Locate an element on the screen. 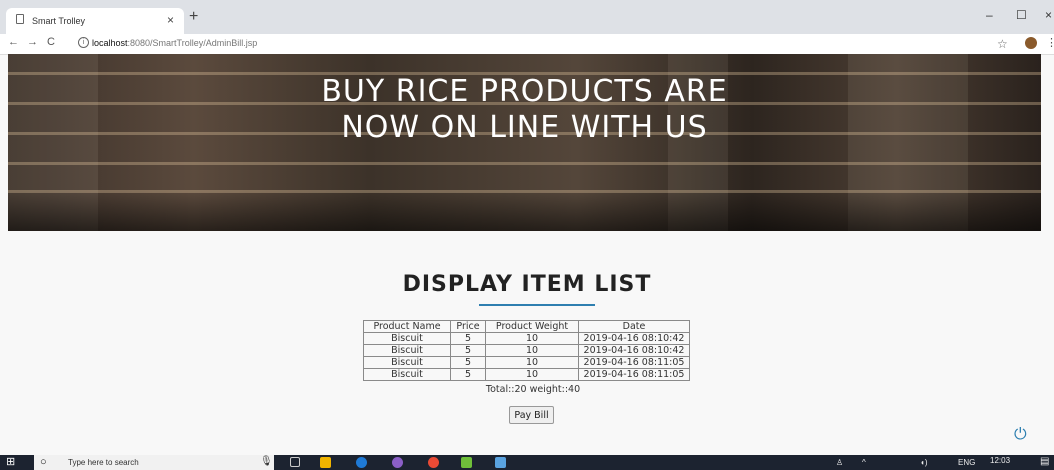  edge-icon is located at coordinates (361, 462).